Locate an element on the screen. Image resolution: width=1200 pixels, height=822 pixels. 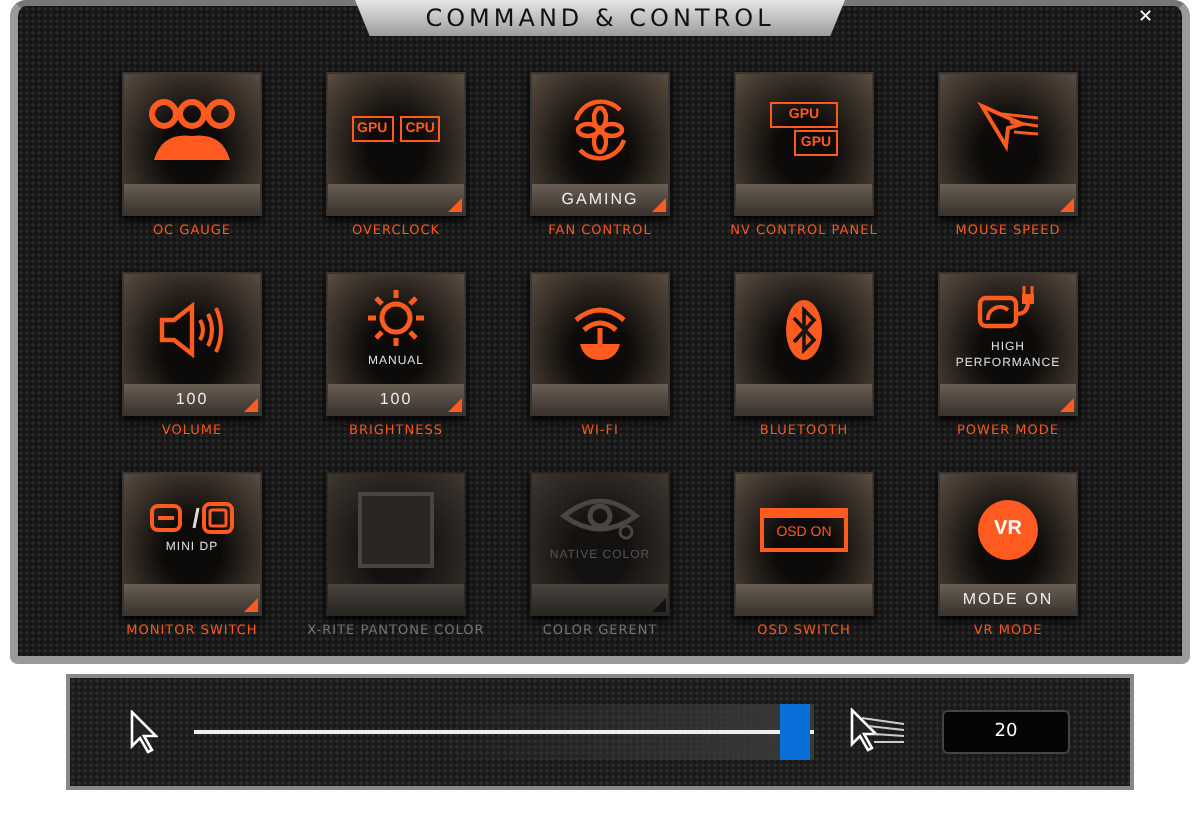
gauge-logo-icon is located at coordinates (192, 129).